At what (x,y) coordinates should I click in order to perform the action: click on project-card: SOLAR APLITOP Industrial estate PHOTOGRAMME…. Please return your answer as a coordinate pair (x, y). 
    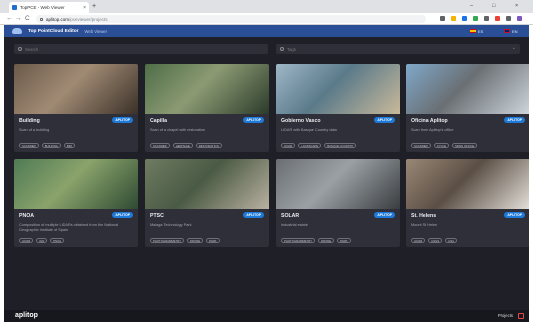
    Looking at the image, I should click on (338, 203).